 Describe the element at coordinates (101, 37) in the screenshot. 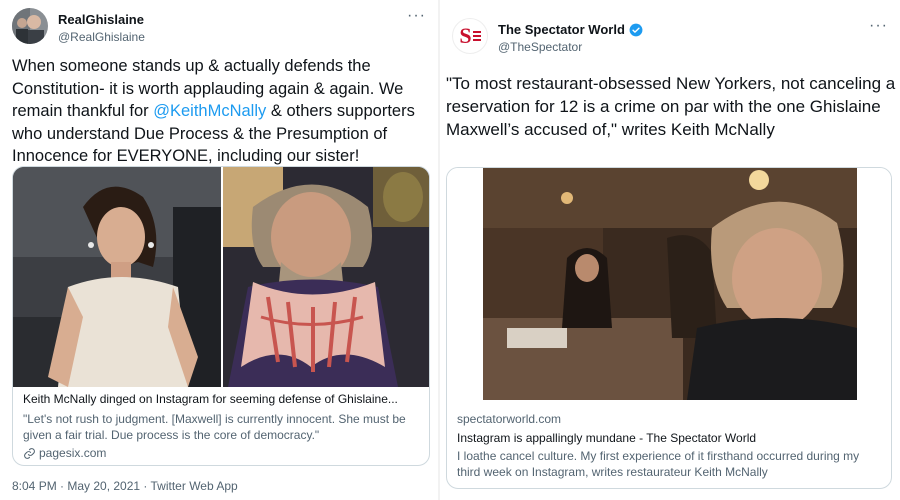

I see `author-handle: @RealGhislaine` at that location.